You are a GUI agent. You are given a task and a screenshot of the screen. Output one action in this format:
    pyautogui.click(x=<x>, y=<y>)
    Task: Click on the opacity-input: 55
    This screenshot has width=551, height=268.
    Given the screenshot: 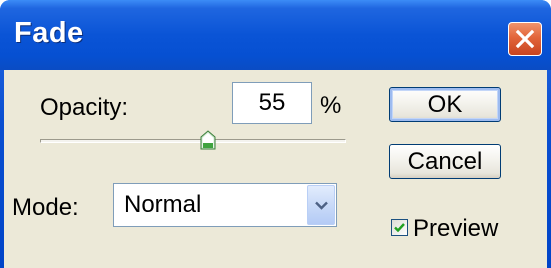 What is the action you would take?
    pyautogui.click(x=272, y=103)
    